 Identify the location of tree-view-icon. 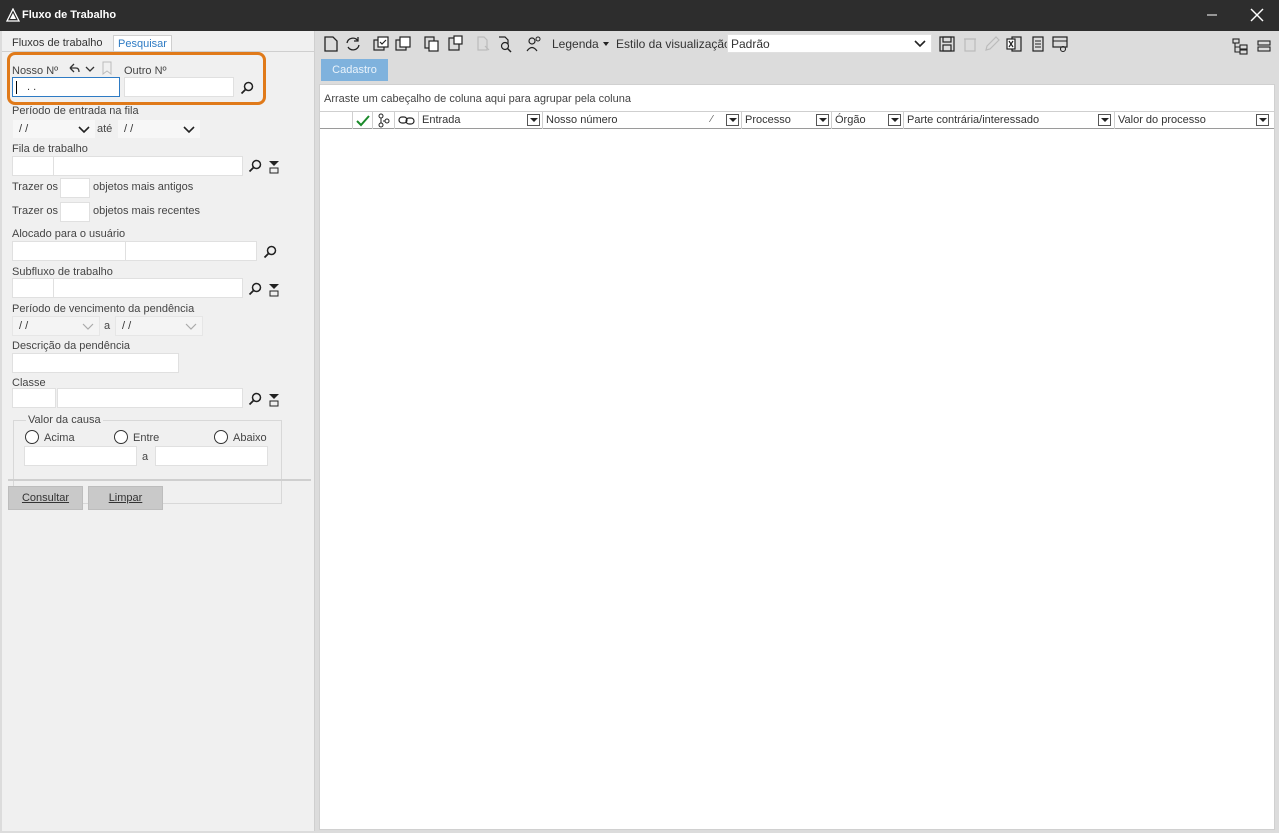
(1240, 46).